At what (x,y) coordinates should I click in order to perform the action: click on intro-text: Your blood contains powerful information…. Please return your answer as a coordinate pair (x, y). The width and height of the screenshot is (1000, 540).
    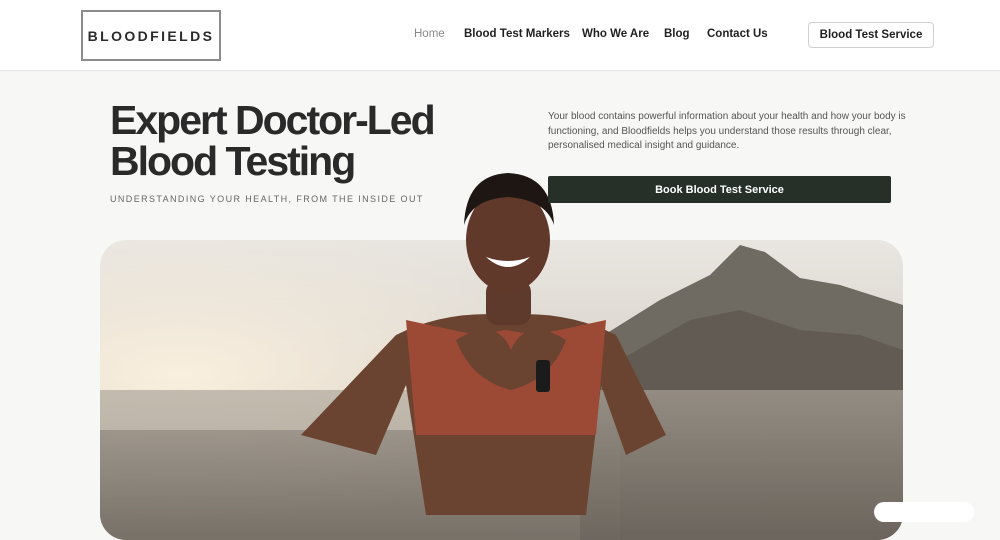
    Looking at the image, I should click on (727, 131).